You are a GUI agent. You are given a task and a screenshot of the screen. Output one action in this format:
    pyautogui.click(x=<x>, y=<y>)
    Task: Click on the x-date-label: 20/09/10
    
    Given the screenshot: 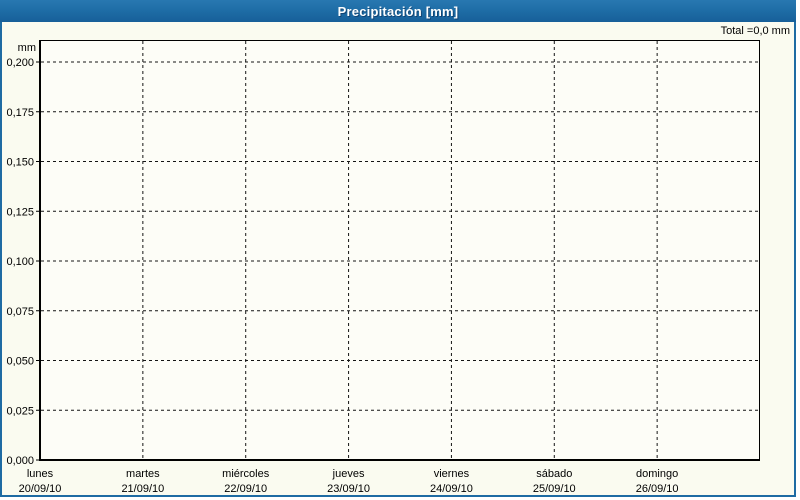 What is the action you would take?
    pyautogui.click(x=40, y=489)
    